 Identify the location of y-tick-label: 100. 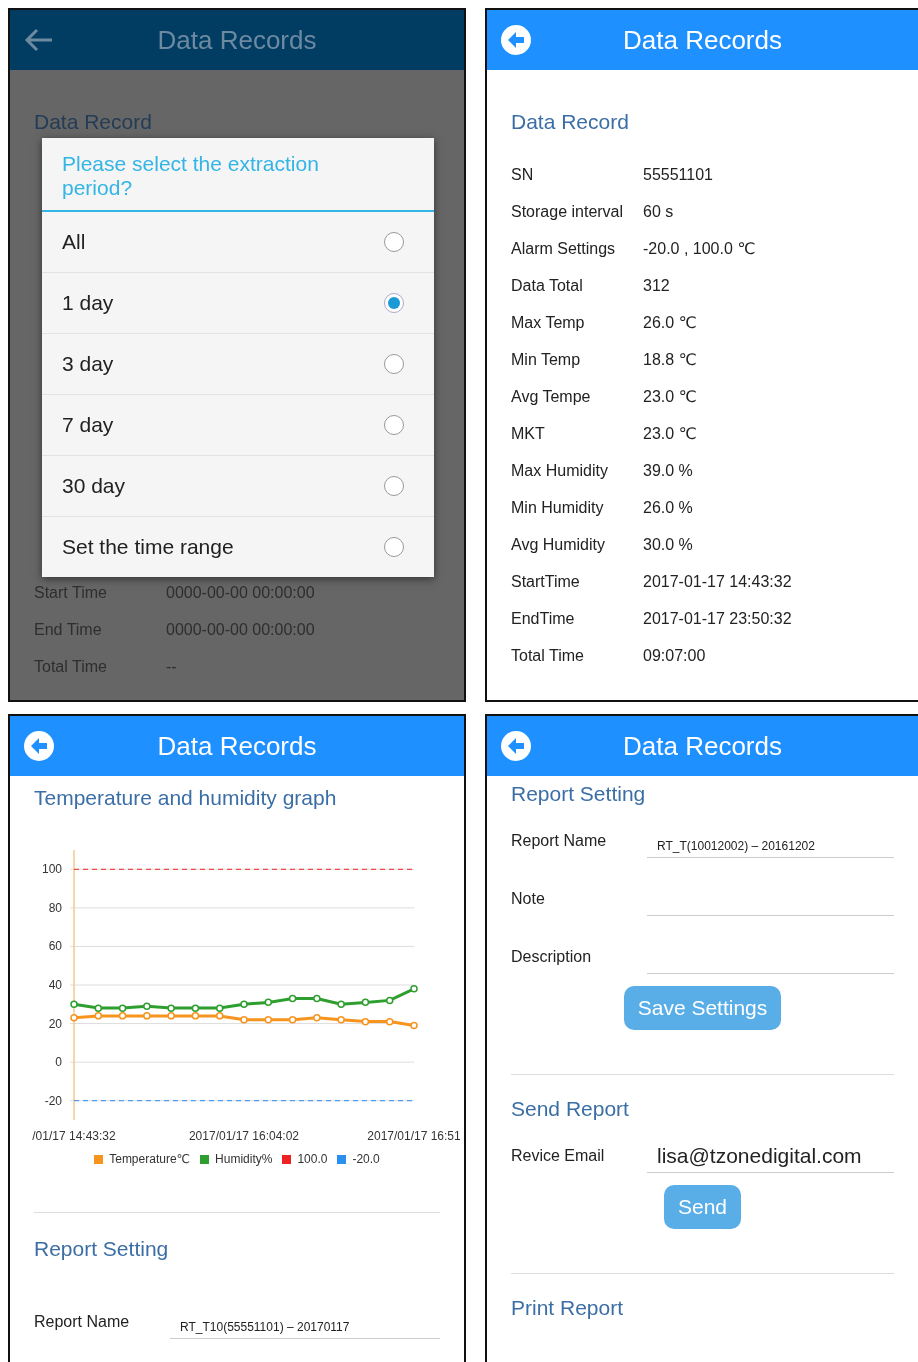
(51, 869).